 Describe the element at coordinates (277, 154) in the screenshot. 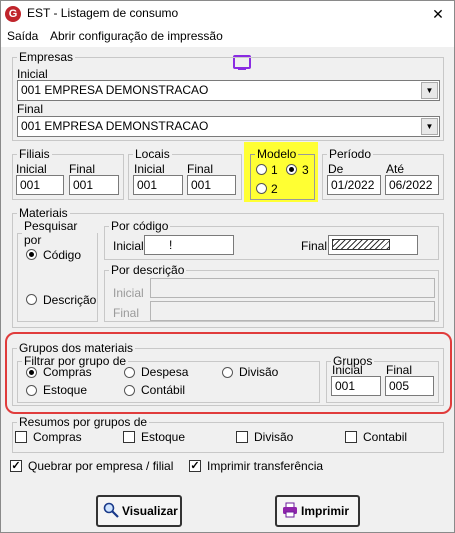

I see `modelo-legend: Modelo` at that location.